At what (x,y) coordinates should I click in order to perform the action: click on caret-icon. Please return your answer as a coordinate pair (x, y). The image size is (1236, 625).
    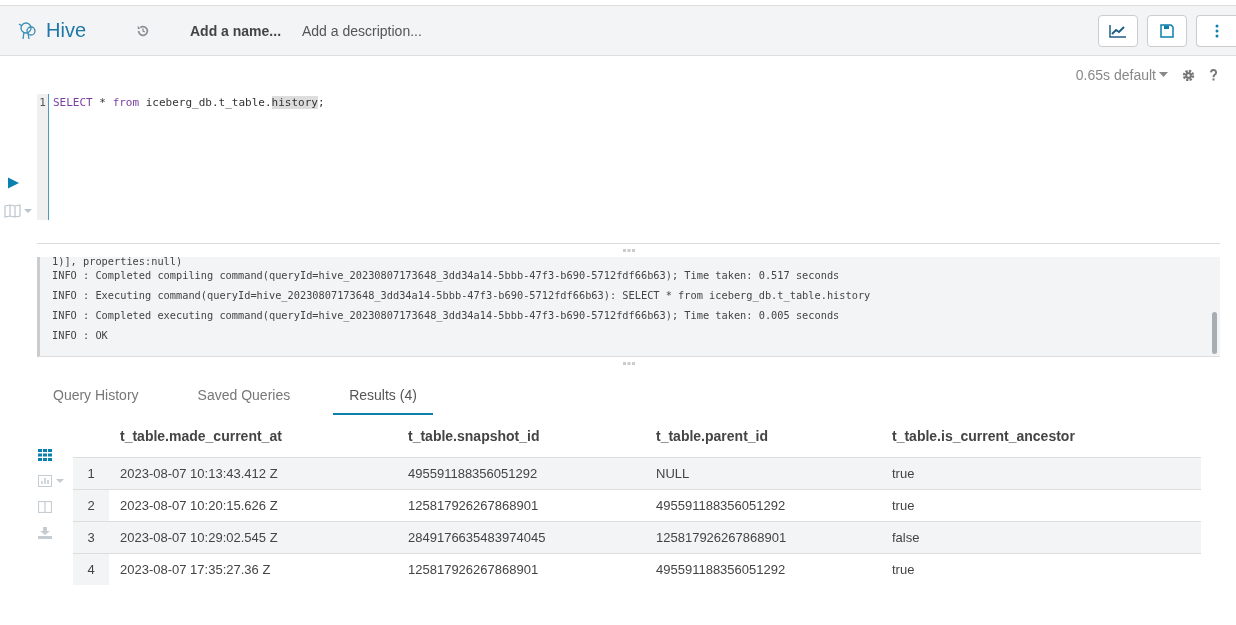
    Looking at the image, I should click on (1163, 75).